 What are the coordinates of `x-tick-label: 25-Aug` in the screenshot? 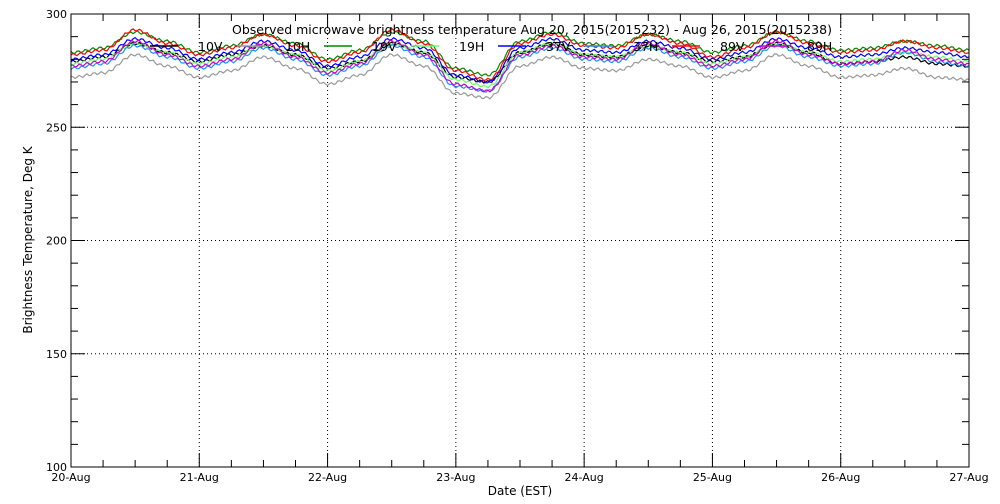 It's located at (712, 477).